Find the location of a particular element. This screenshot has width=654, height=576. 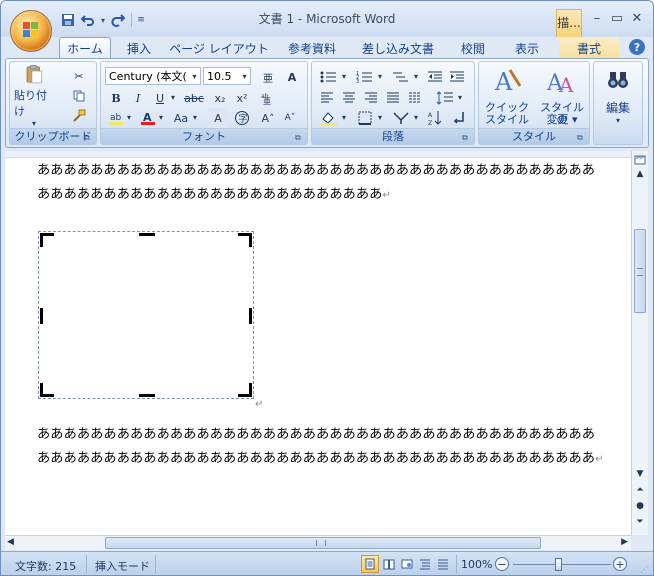

maximize-icon: ▭ is located at coordinates (617, 18).